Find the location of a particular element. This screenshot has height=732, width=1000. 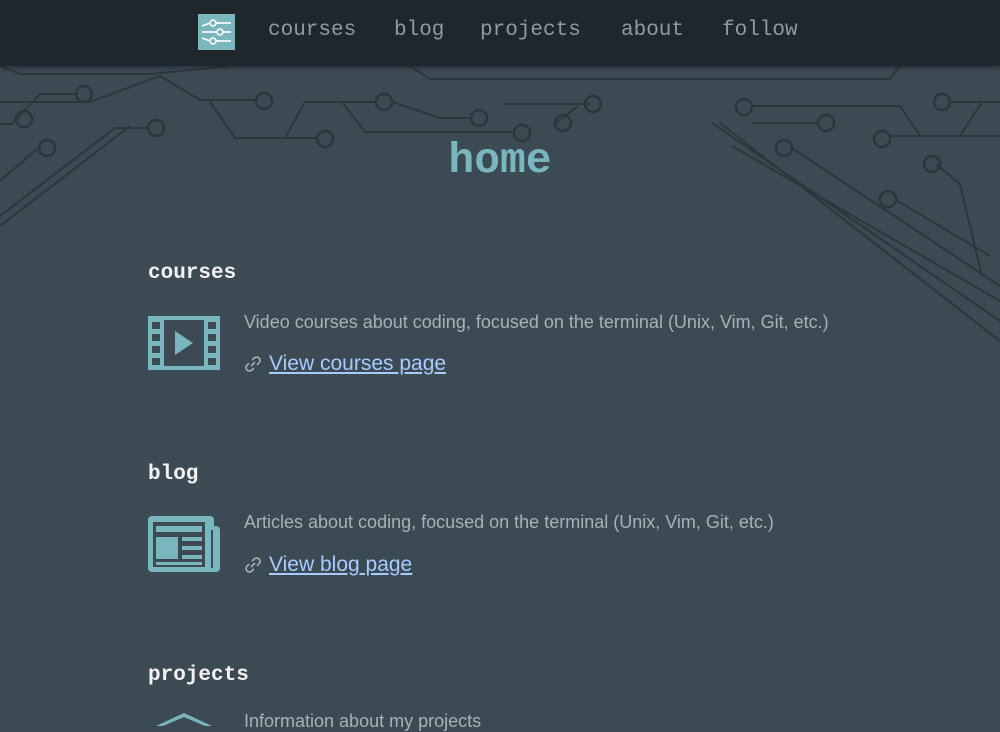

nav-link-about: about is located at coordinates (652, 31).